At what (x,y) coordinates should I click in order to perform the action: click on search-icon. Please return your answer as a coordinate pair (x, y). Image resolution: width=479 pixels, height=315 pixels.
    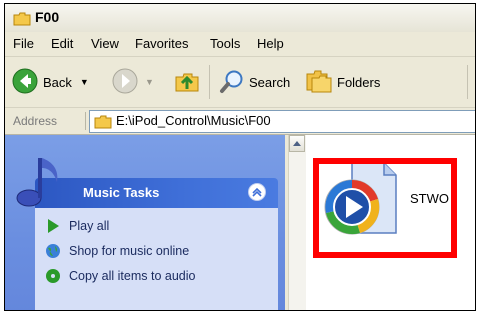
    Looking at the image, I should click on (232, 82).